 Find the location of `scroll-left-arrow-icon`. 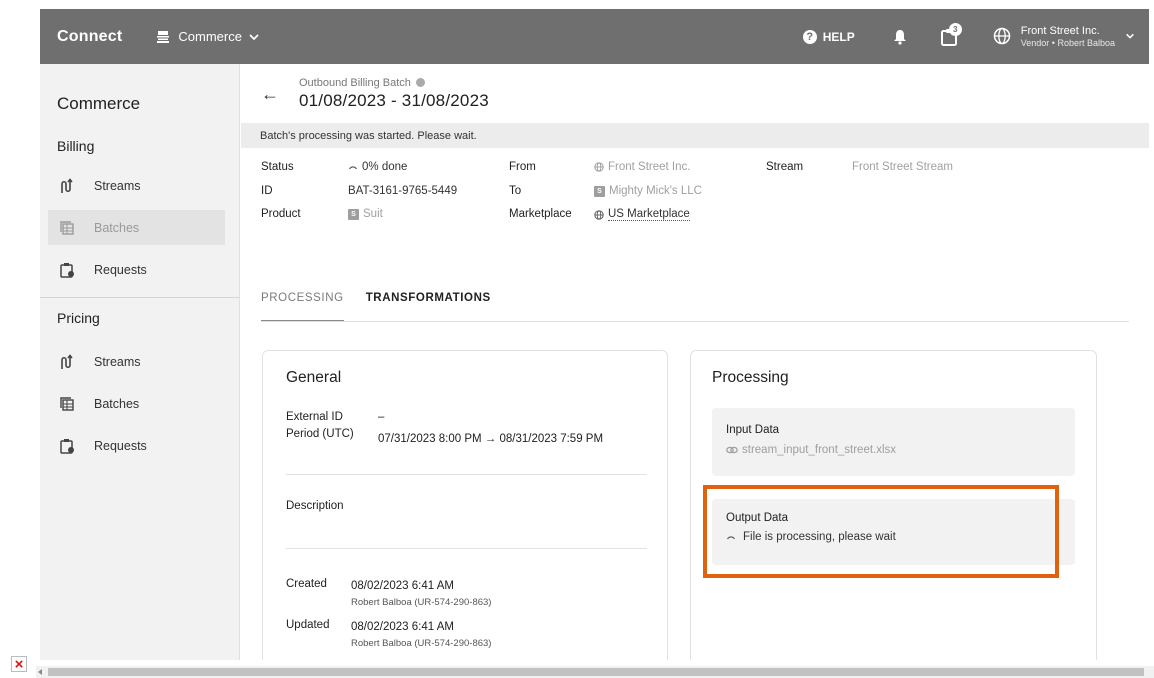

scroll-left-arrow-icon is located at coordinates (40, 672).